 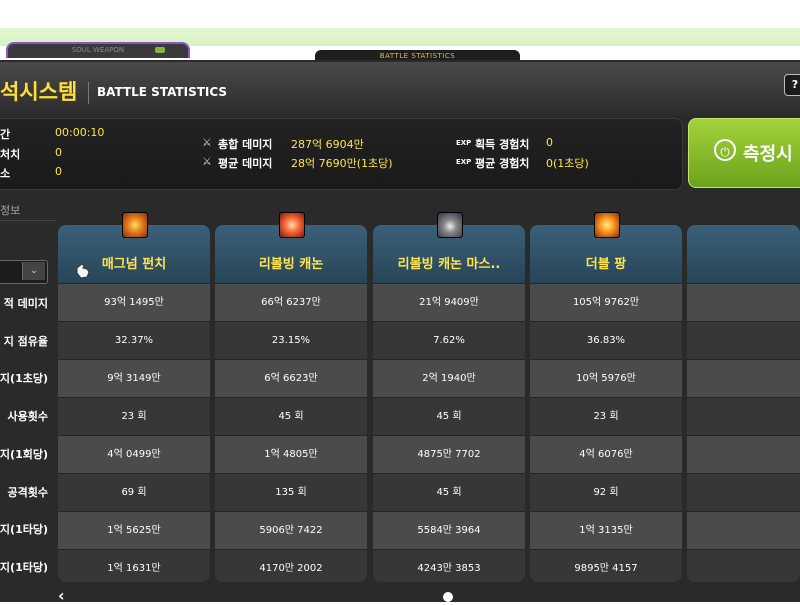 I want to click on scroll-left-arrow-icon: ‹, so click(x=61, y=595).